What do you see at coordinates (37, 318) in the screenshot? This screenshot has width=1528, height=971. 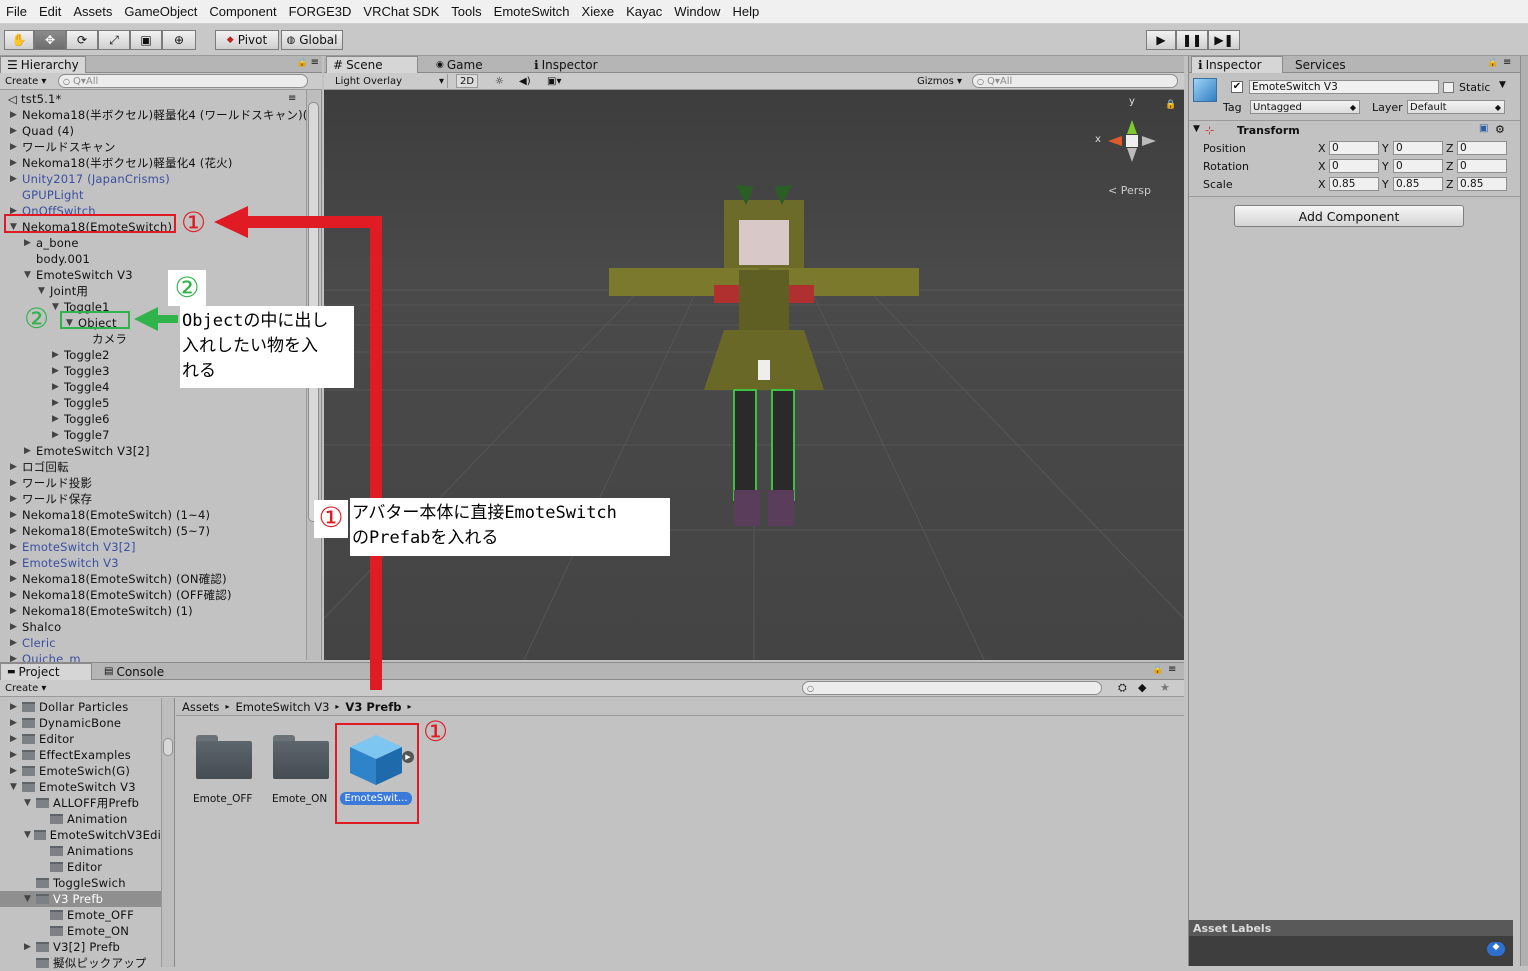 I see `marker-2-hierarchy: ②` at bounding box center [37, 318].